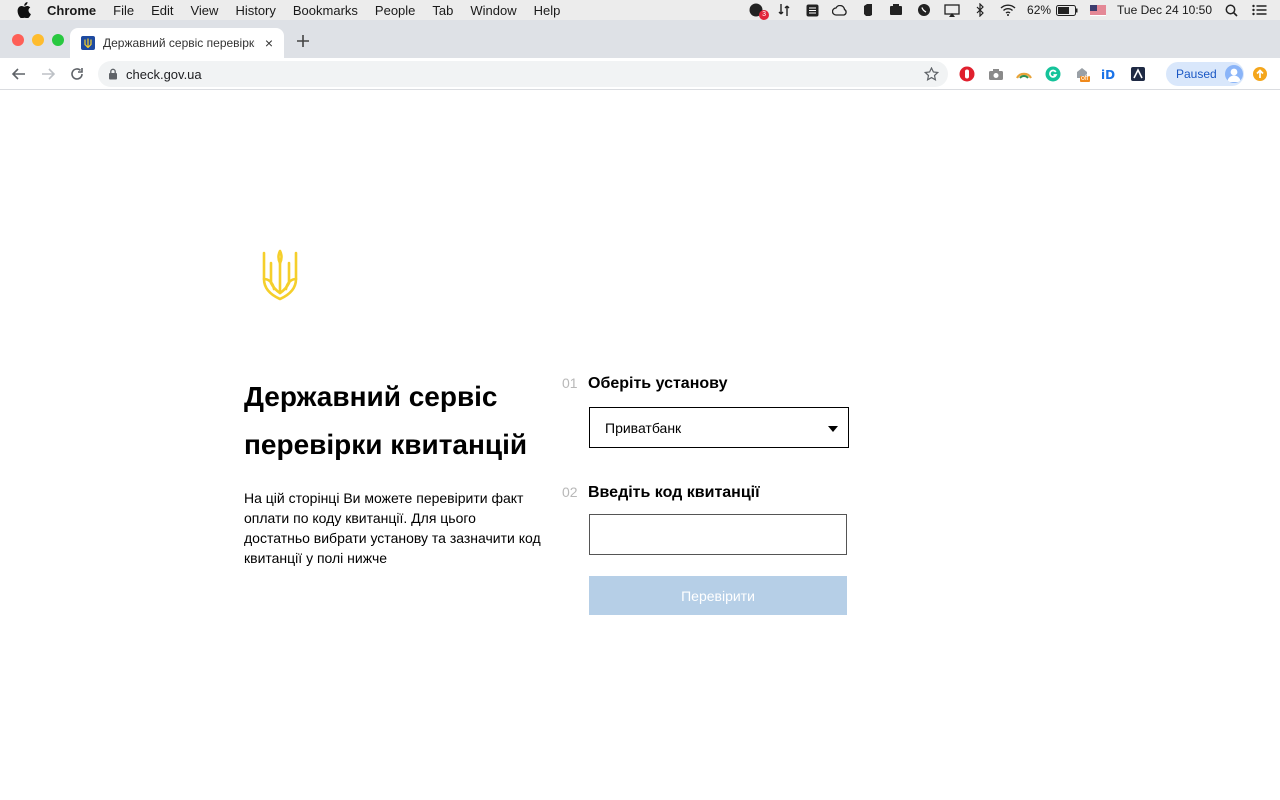 Image resolution: width=1280 pixels, height=800 pixels. Describe the element at coordinates (967, 74) in the screenshot. I see `adblock-extension-icon` at that location.